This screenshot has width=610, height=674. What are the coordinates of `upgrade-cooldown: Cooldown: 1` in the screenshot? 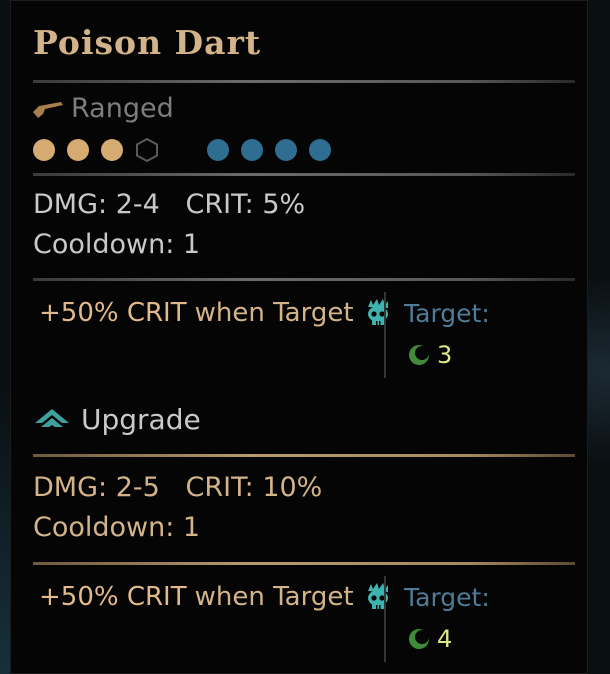 It's located at (117, 527).